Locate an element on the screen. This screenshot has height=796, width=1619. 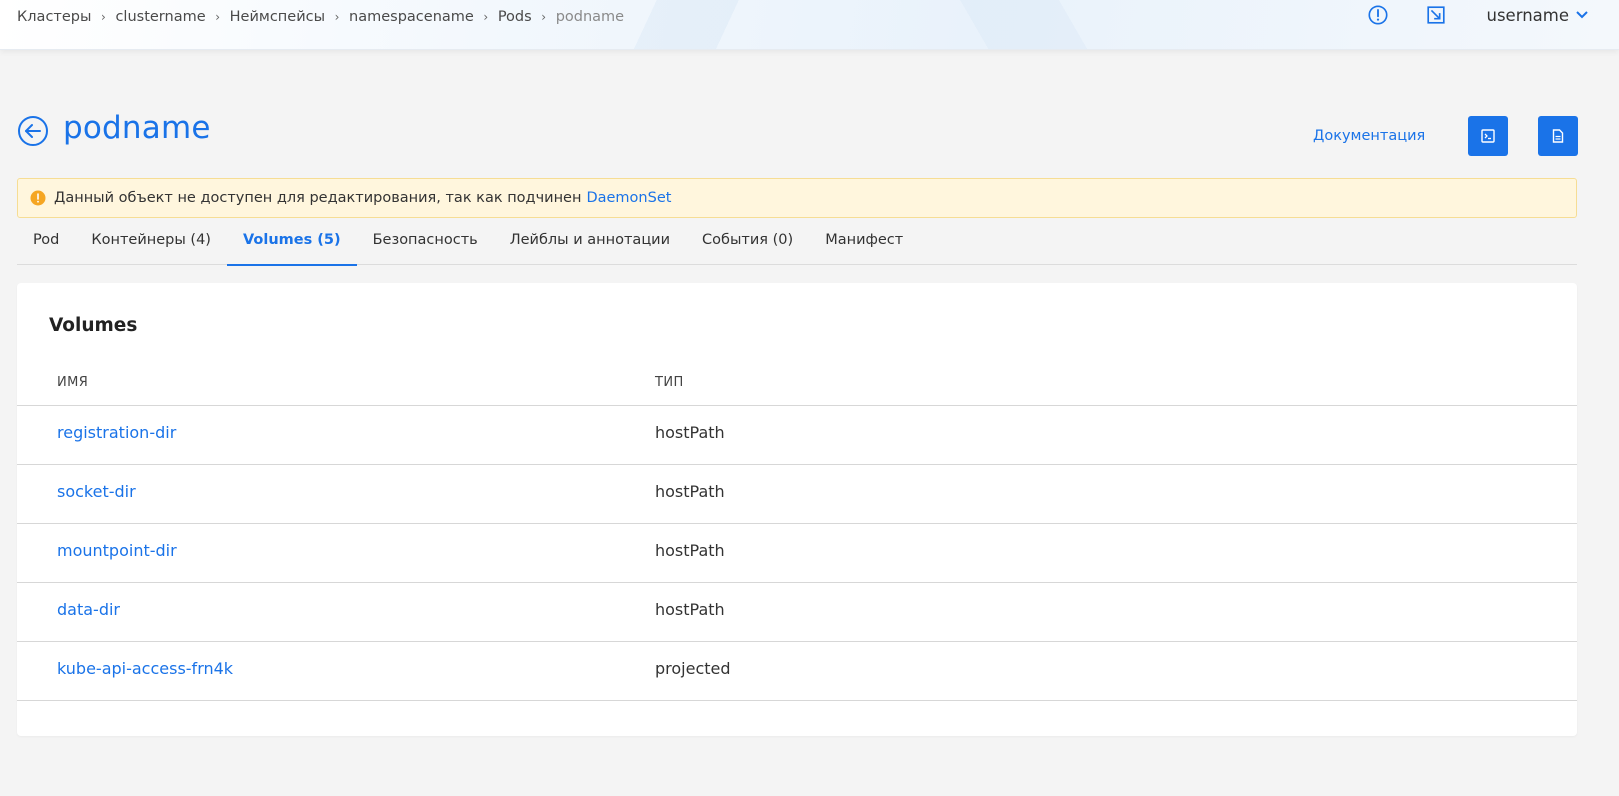
file-icon is located at coordinates (1558, 136).